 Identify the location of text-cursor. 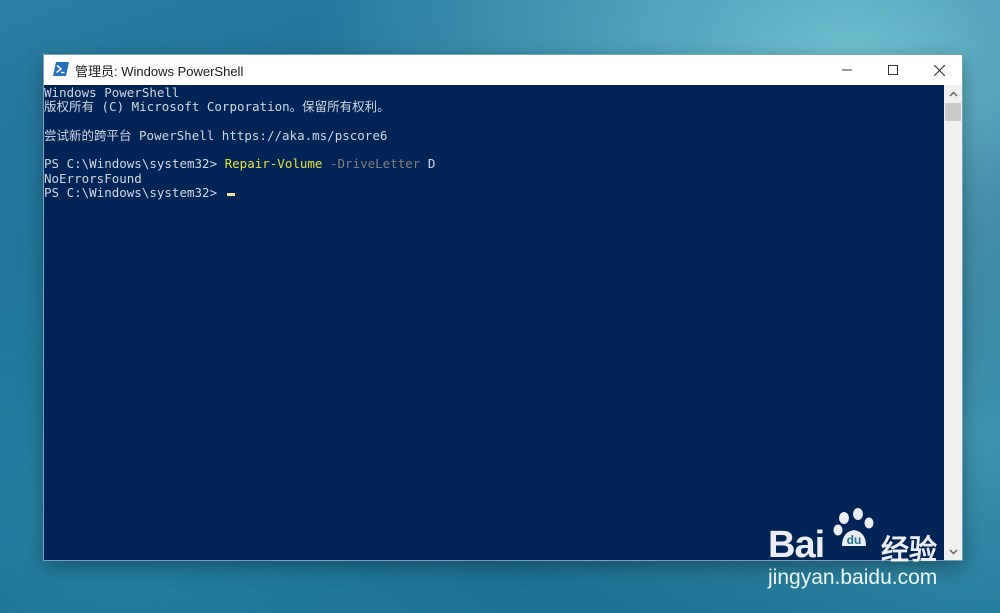
(230, 195).